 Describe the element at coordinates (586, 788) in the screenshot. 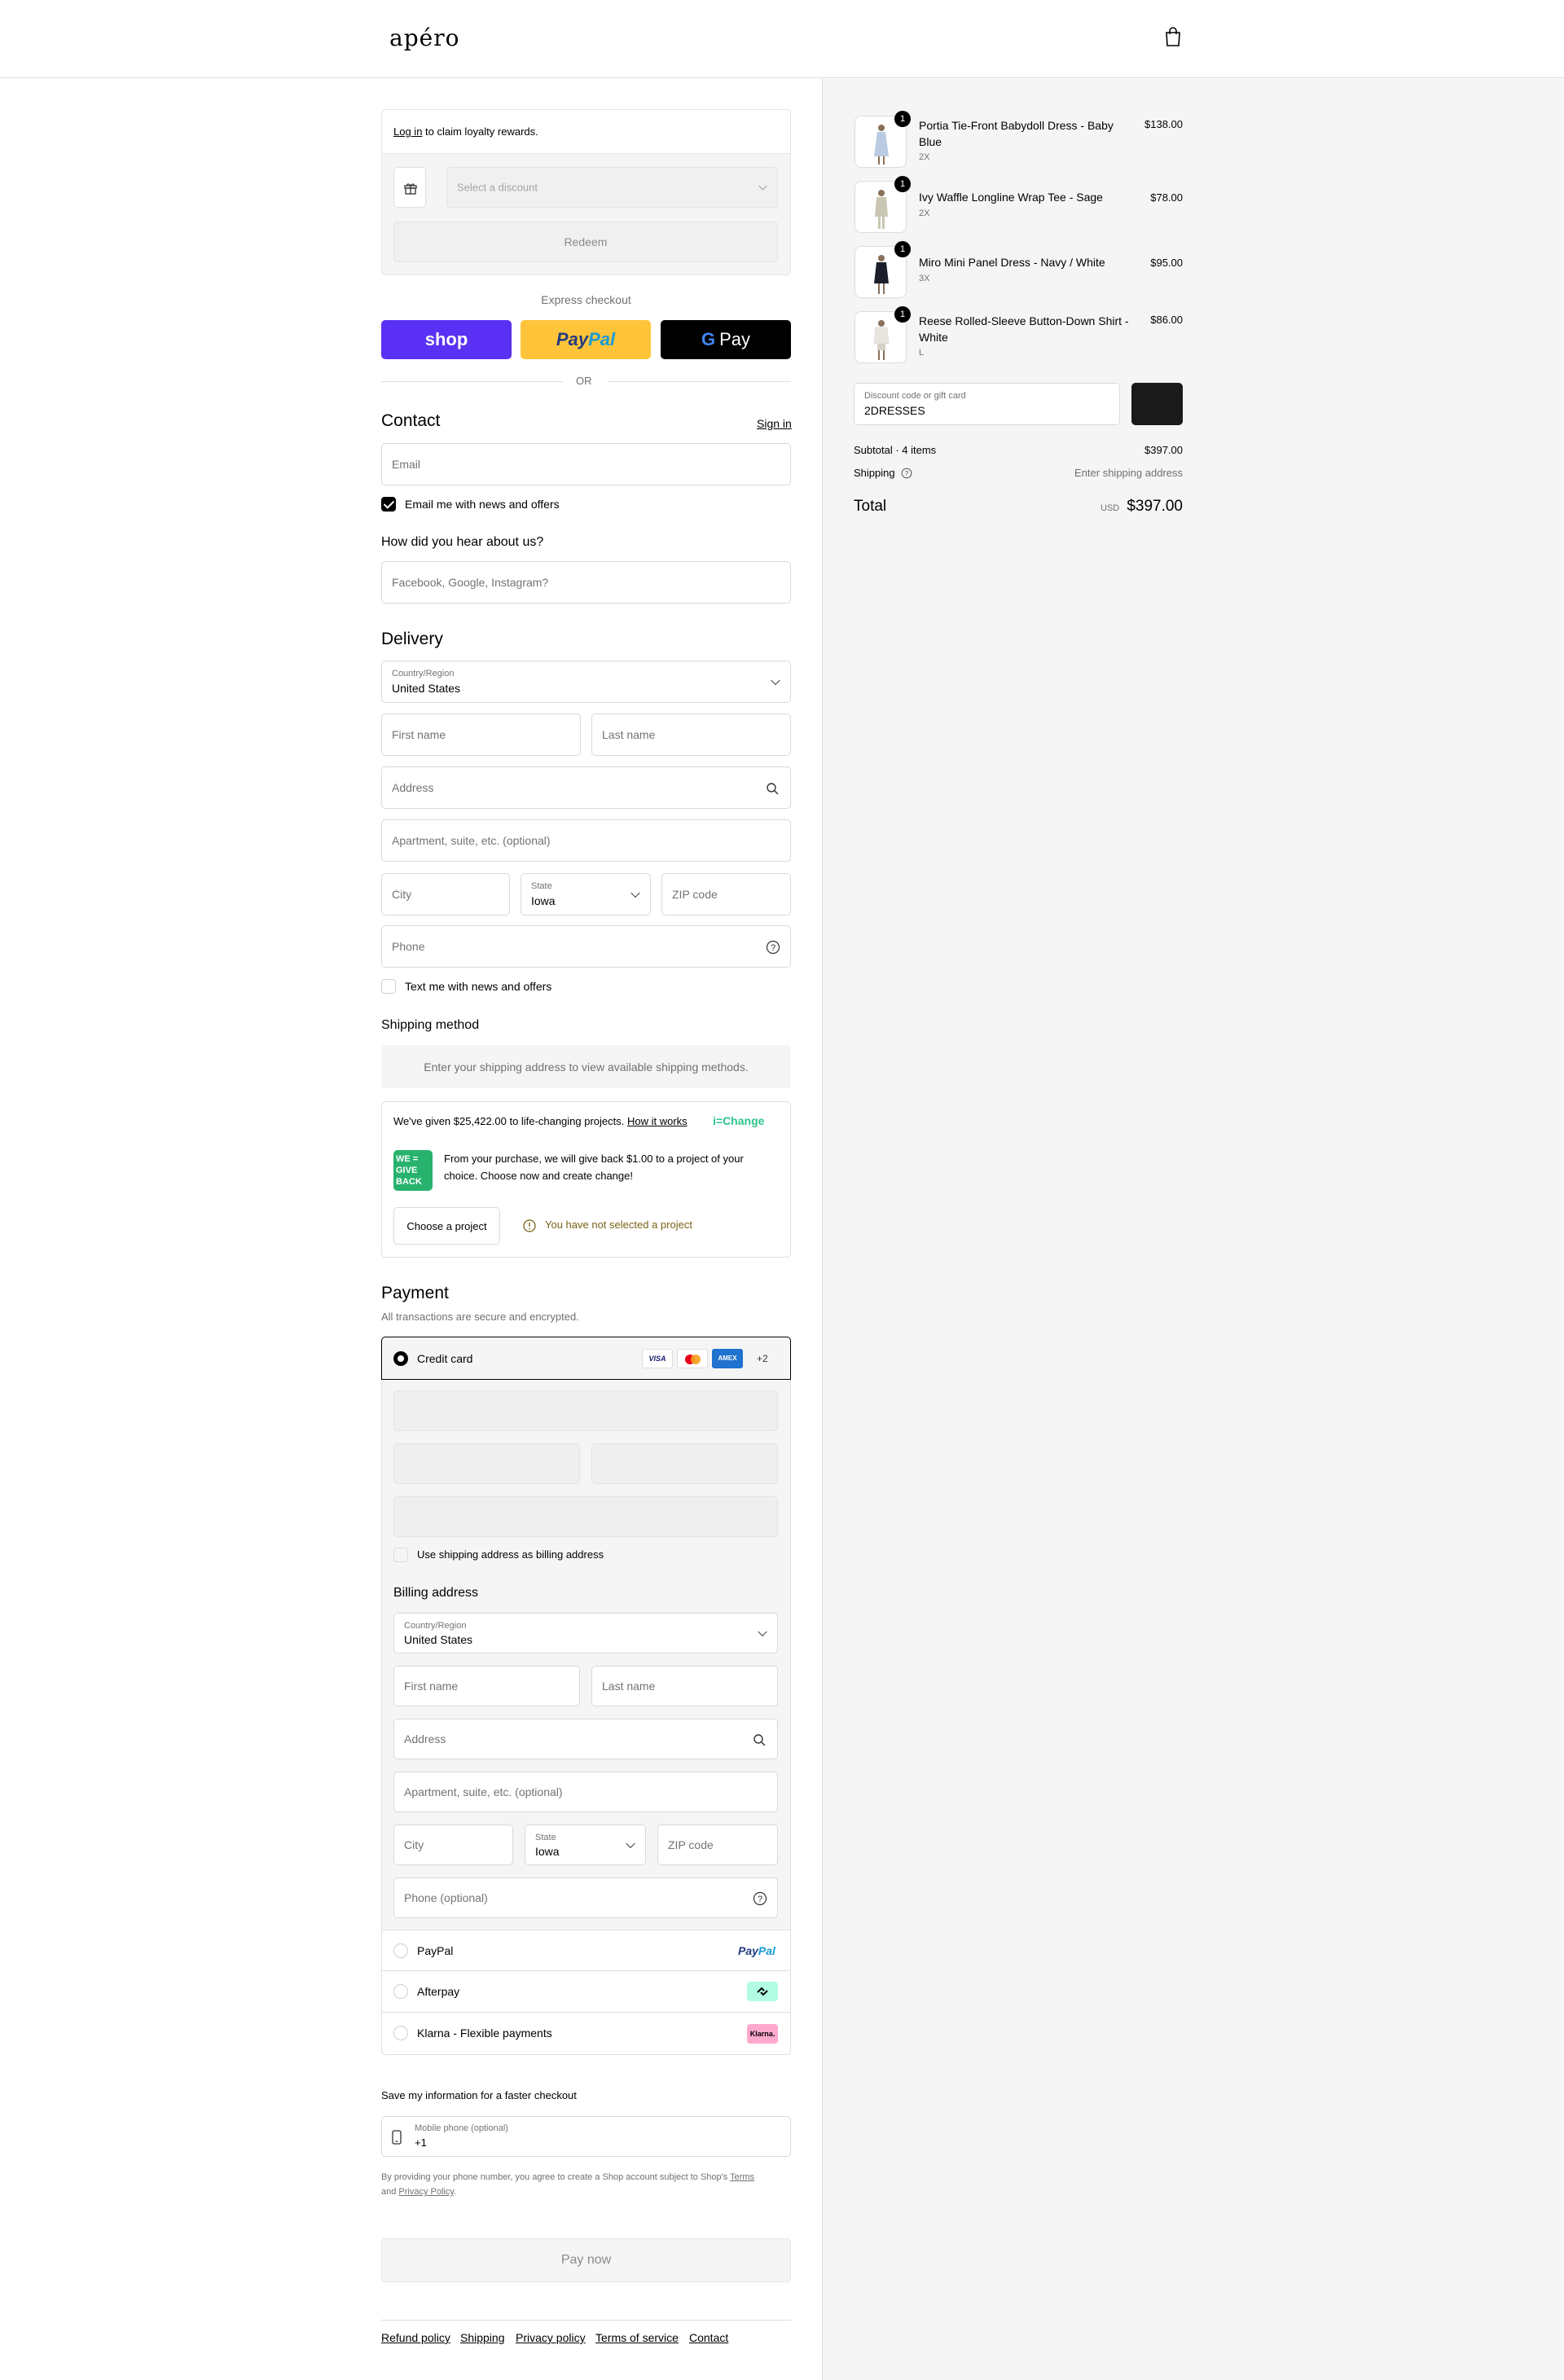

I see `address-field: Address` at that location.